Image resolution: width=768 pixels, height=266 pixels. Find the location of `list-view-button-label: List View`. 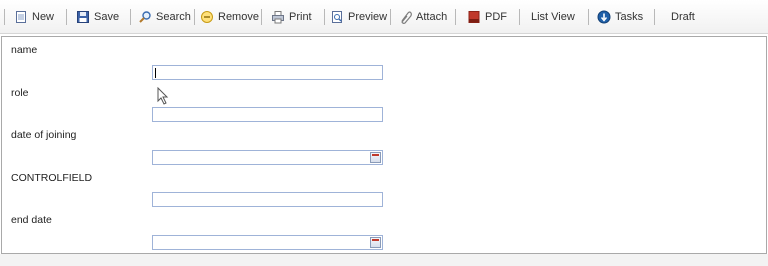

list-view-button-label: List View is located at coordinates (553, 17).